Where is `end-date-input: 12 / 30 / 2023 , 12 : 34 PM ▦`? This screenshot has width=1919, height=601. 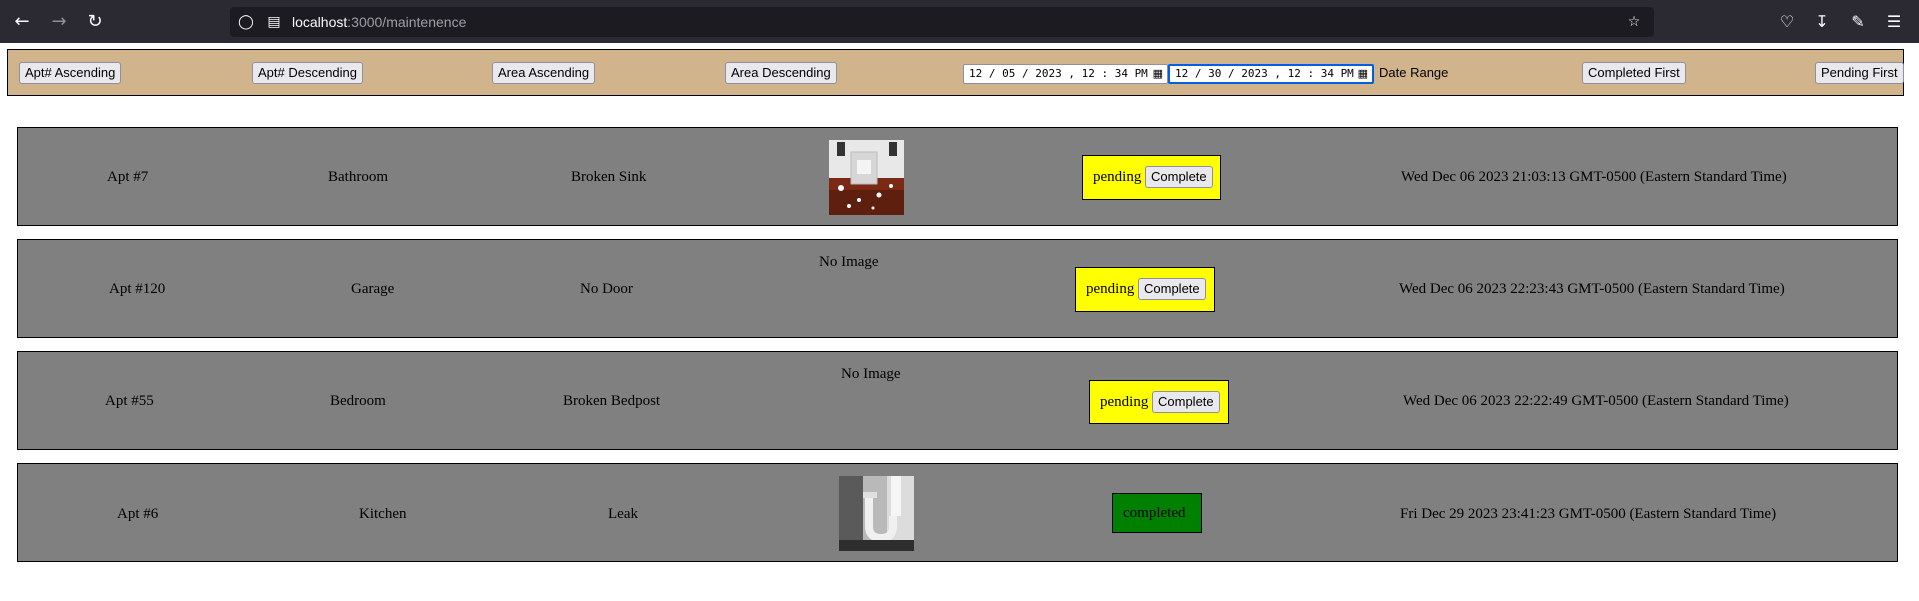
end-date-input: 12 / 30 / 2023 , 12 : 34 PM ▦ is located at coordinates (1271, 74).